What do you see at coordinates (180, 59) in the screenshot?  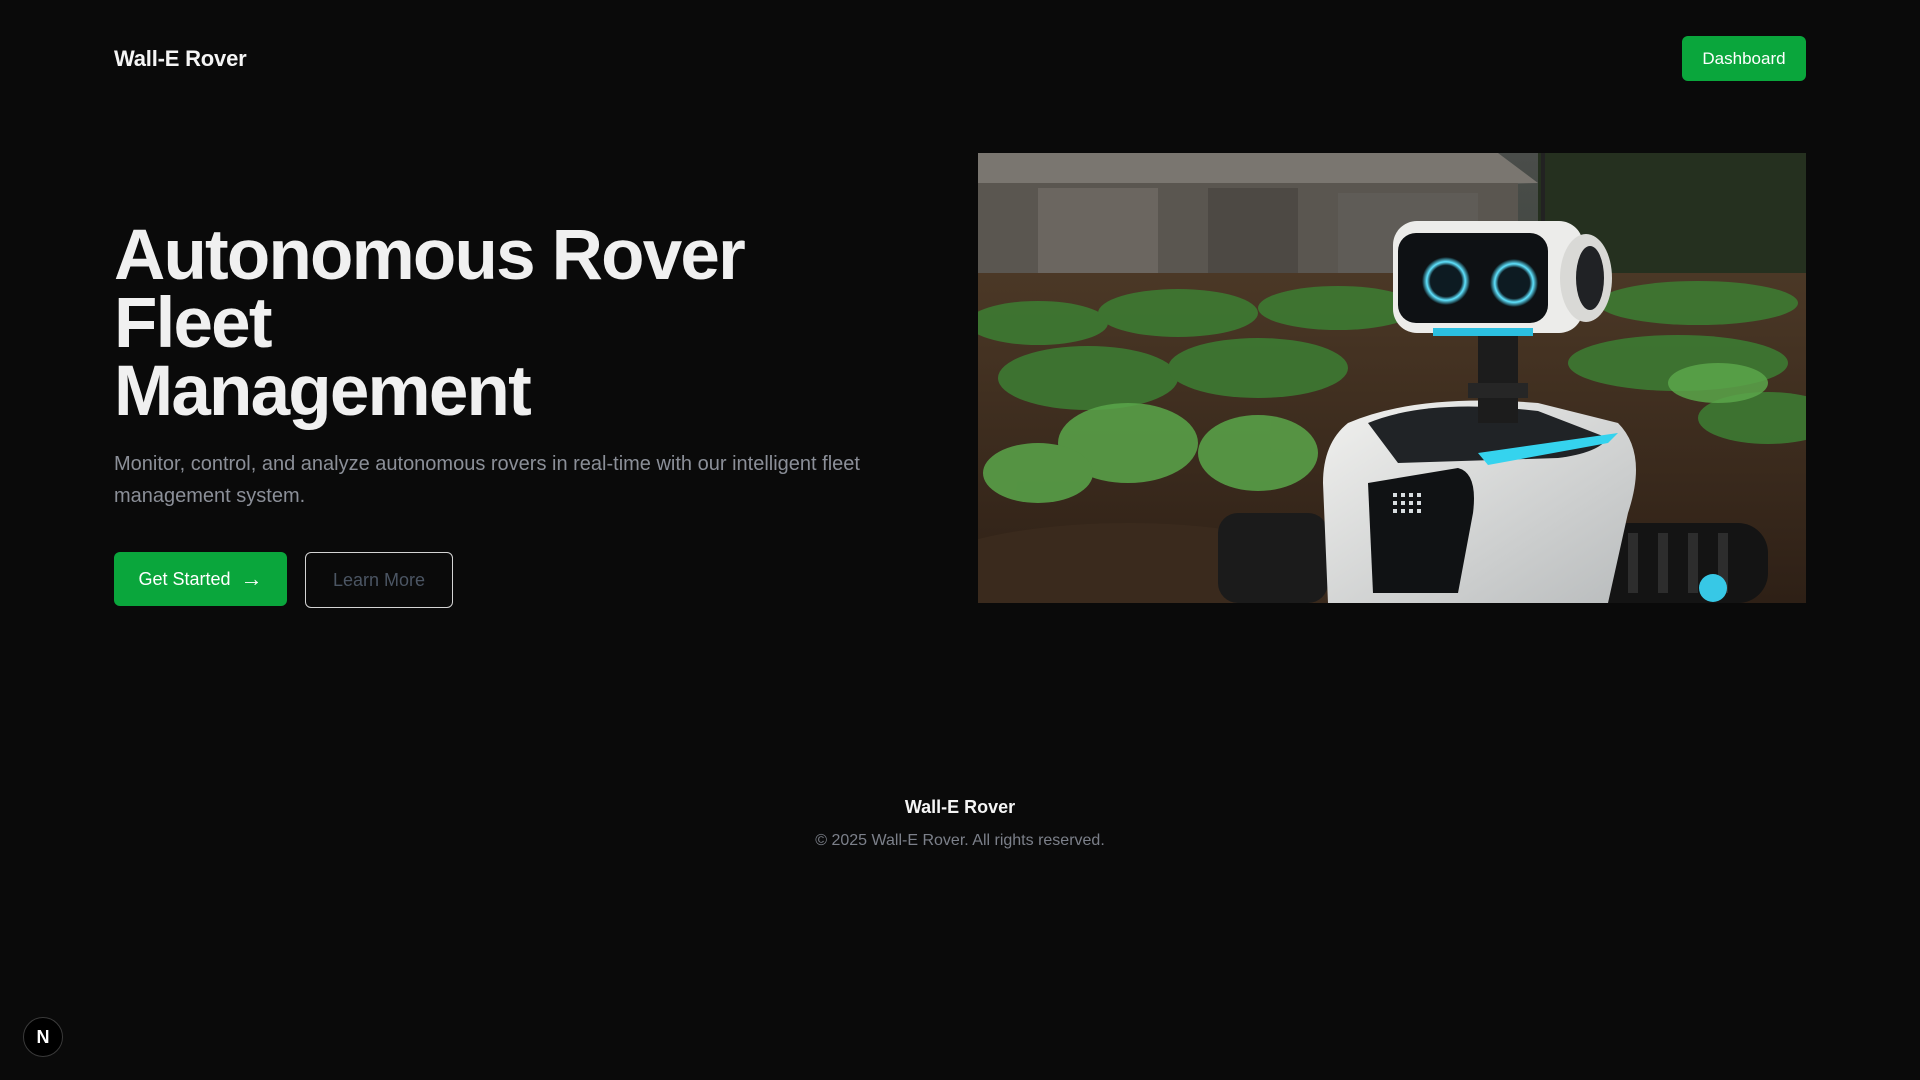 I see `brand-logo: Wall-E Rover` at bounding box center [180, 59].